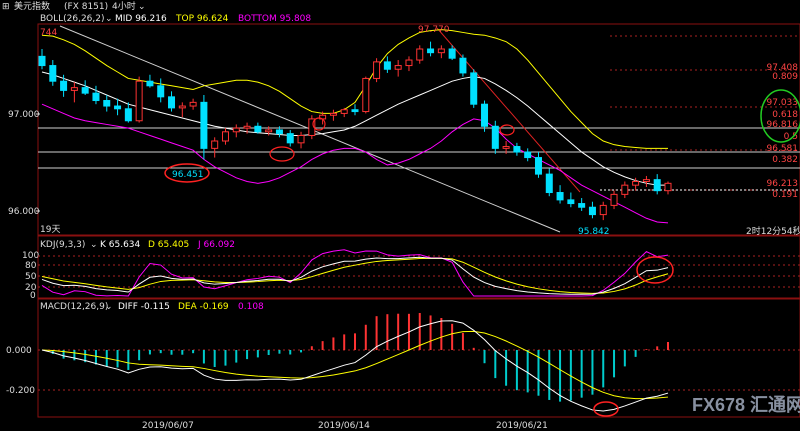 The width and height of the screenshot is (800, 431). What do you see at coordinates (508, 110) in the screenshot?
I see `trend-line` at bounding box center [508, 110].